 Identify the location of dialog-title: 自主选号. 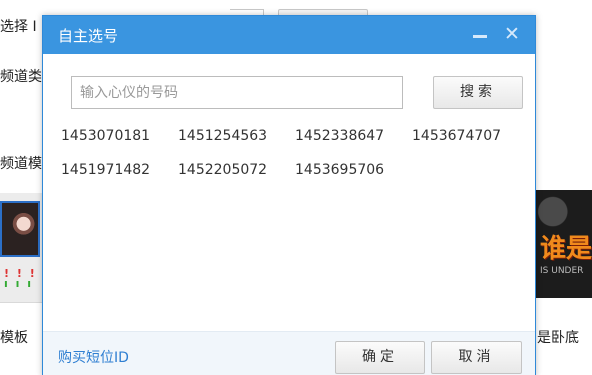
(88, 36).